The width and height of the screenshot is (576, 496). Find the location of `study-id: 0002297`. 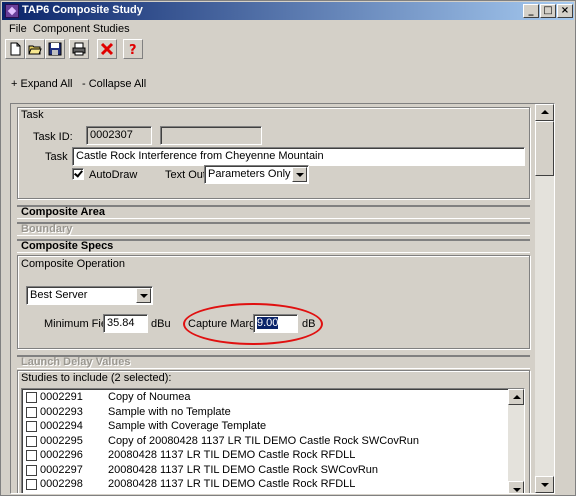

study-id: 0002297 is located at coordinates (61, 469).